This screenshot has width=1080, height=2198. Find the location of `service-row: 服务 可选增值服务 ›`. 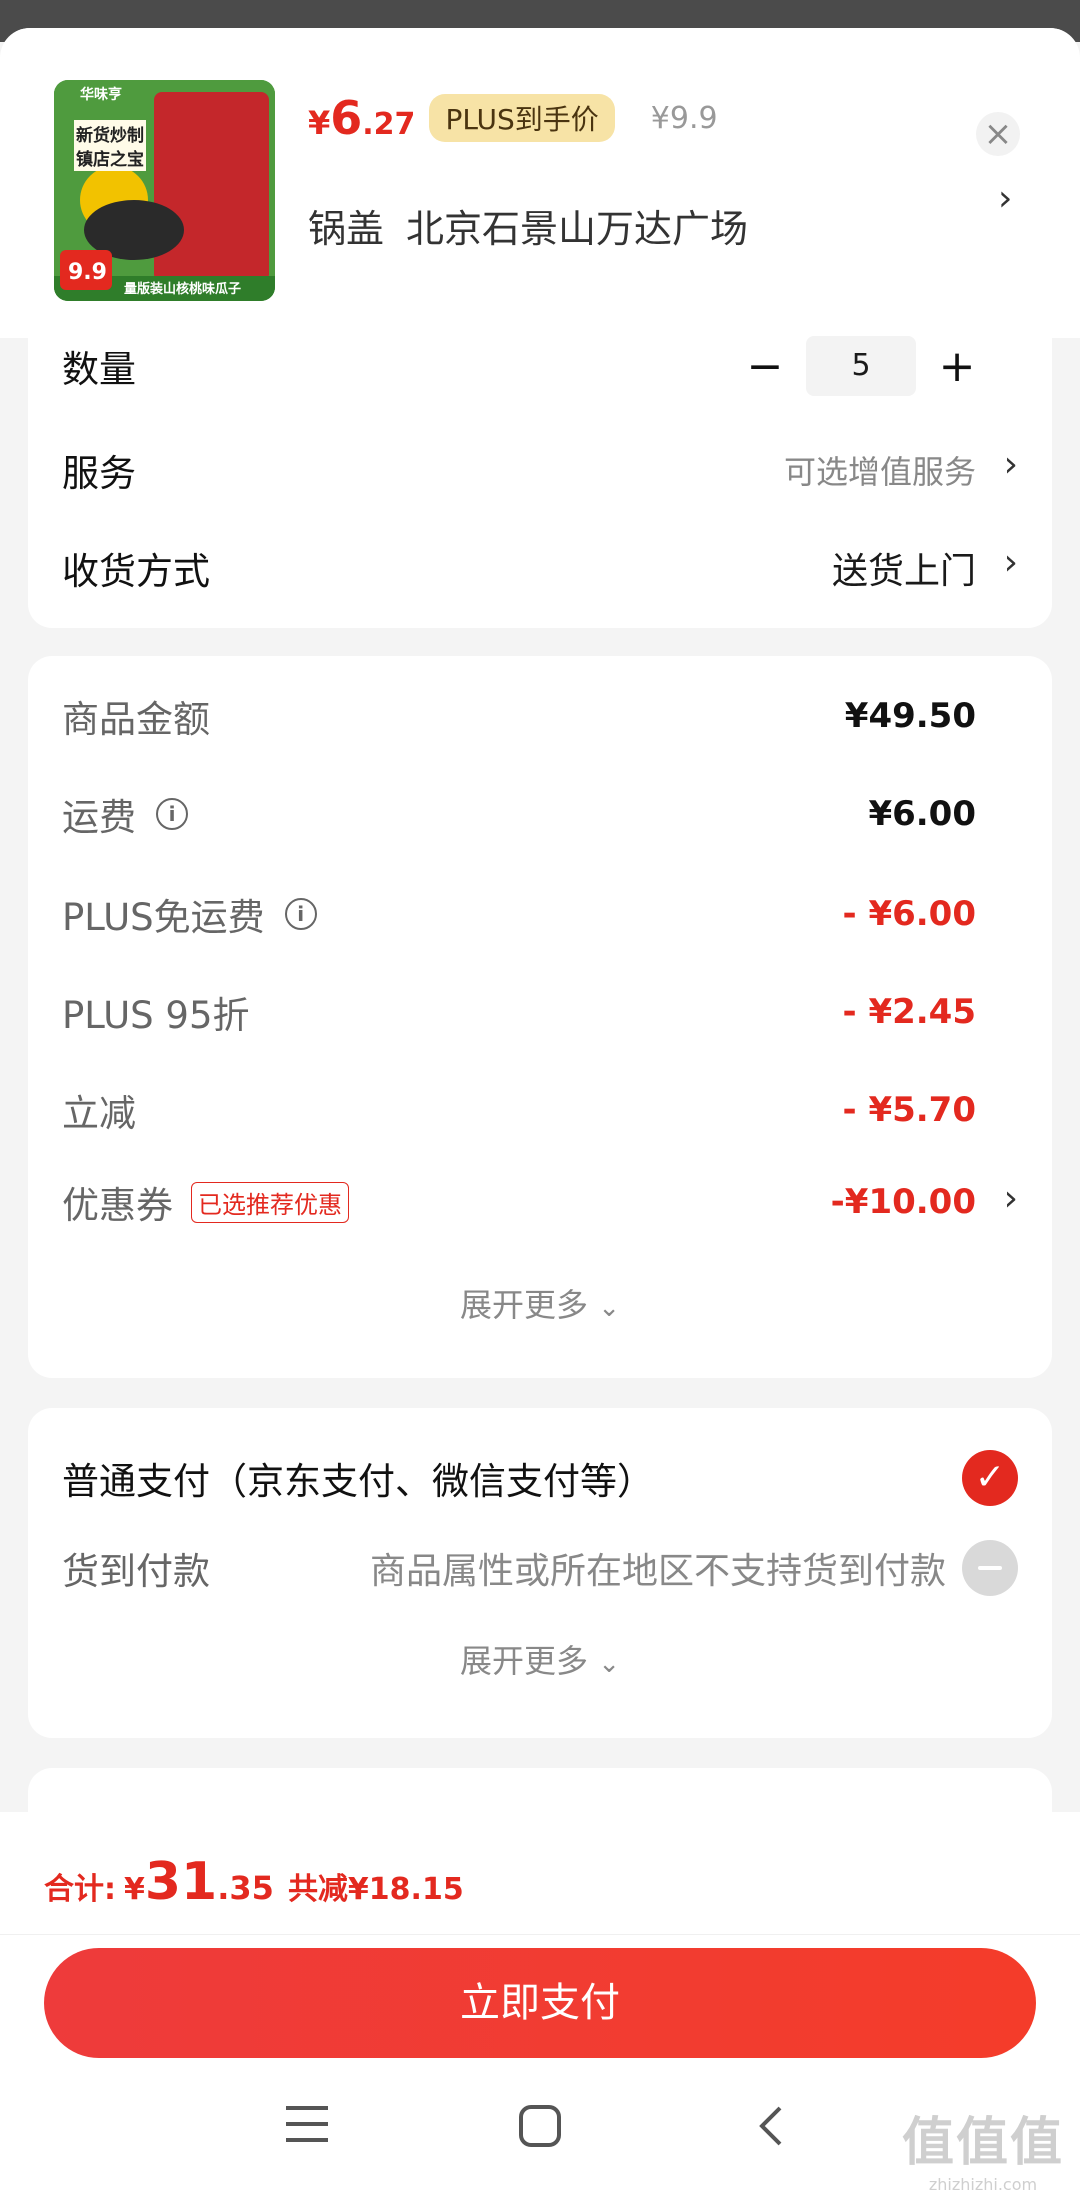

service-row: 服务 可选增值服务 › is located at coordinates (540, 470).